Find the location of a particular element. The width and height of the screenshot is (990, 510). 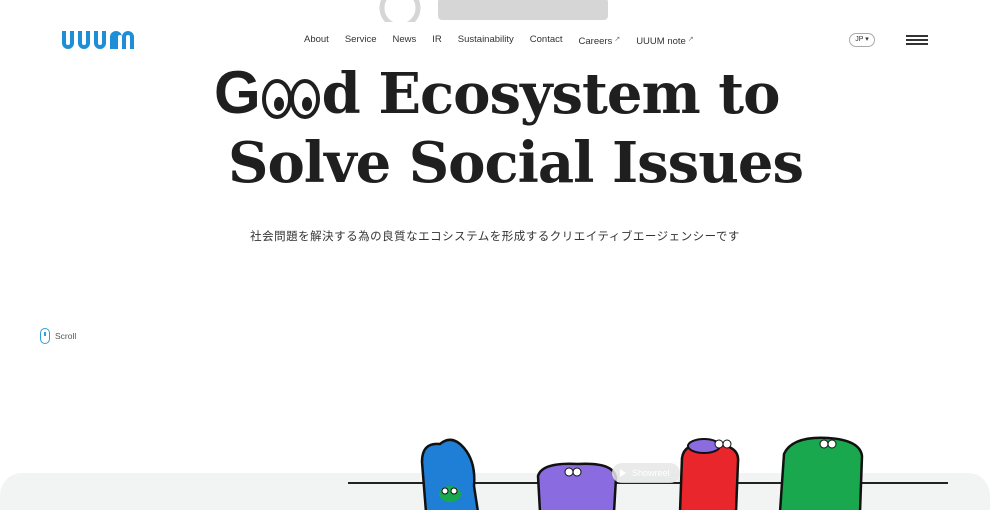

showreel-button: Showreel is located at coordinates (646, 473).